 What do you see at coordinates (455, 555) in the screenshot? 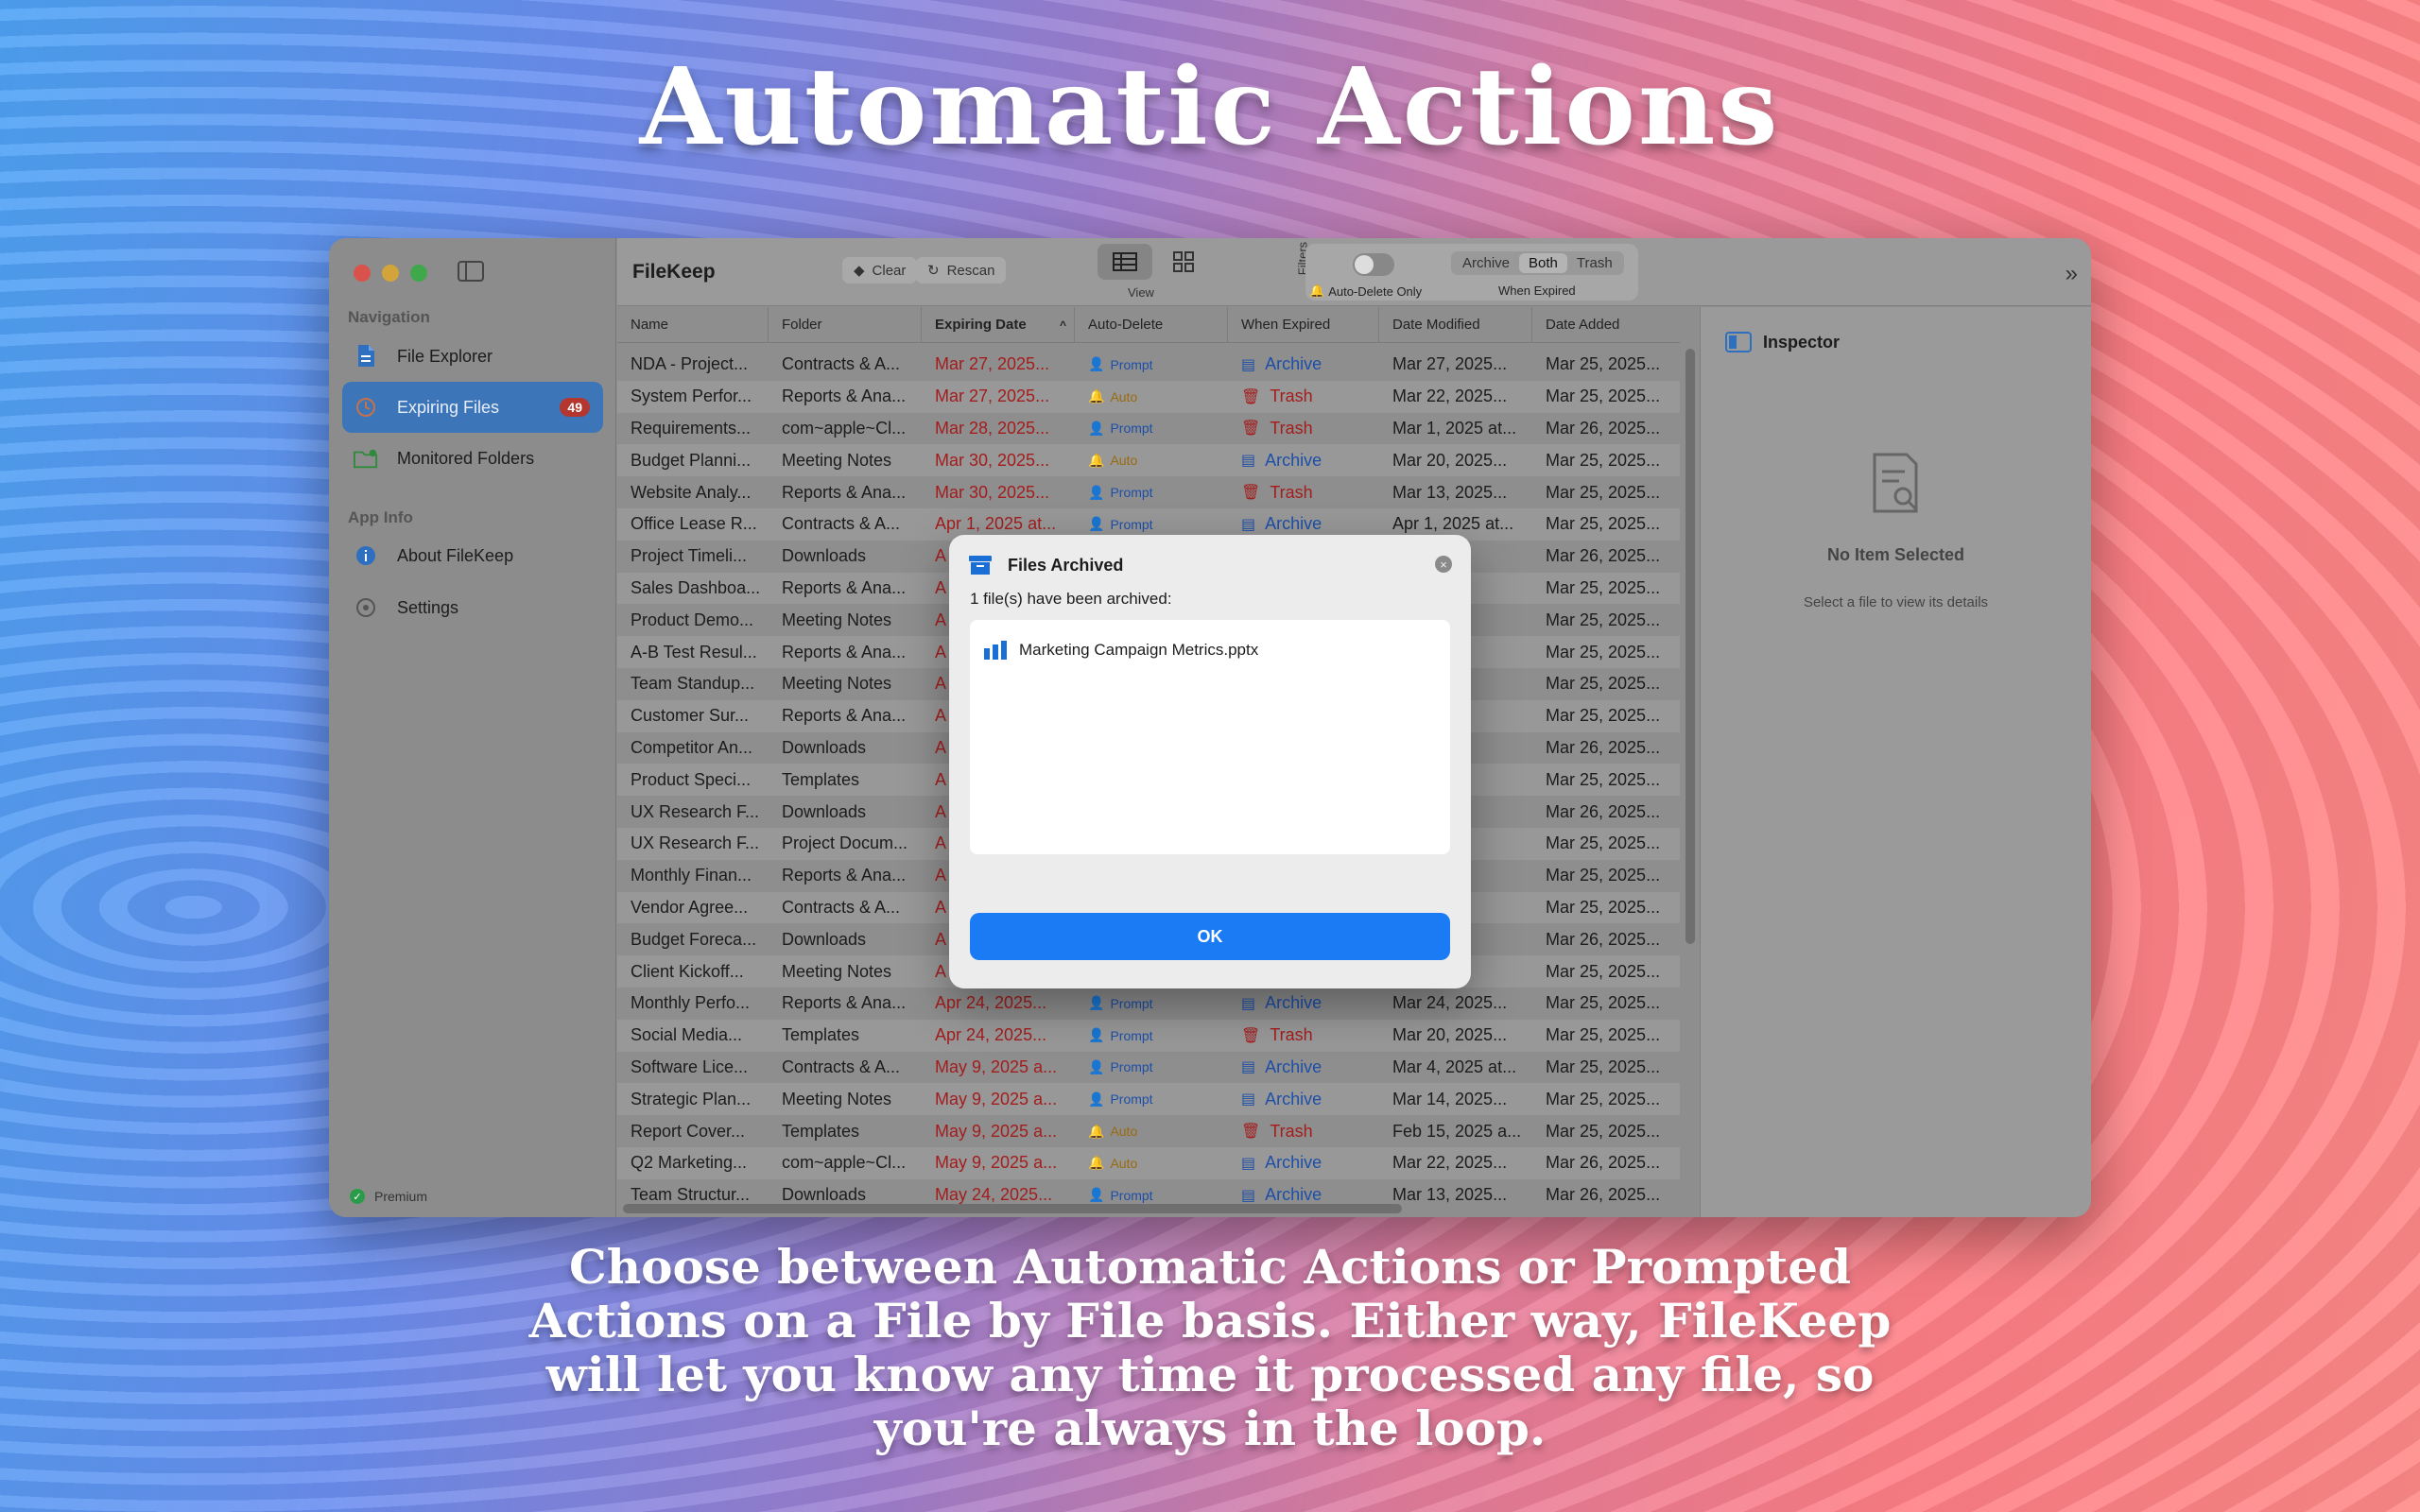
I see `sidebar-item-label: About FileKeep` at bounding box center [455, 555].